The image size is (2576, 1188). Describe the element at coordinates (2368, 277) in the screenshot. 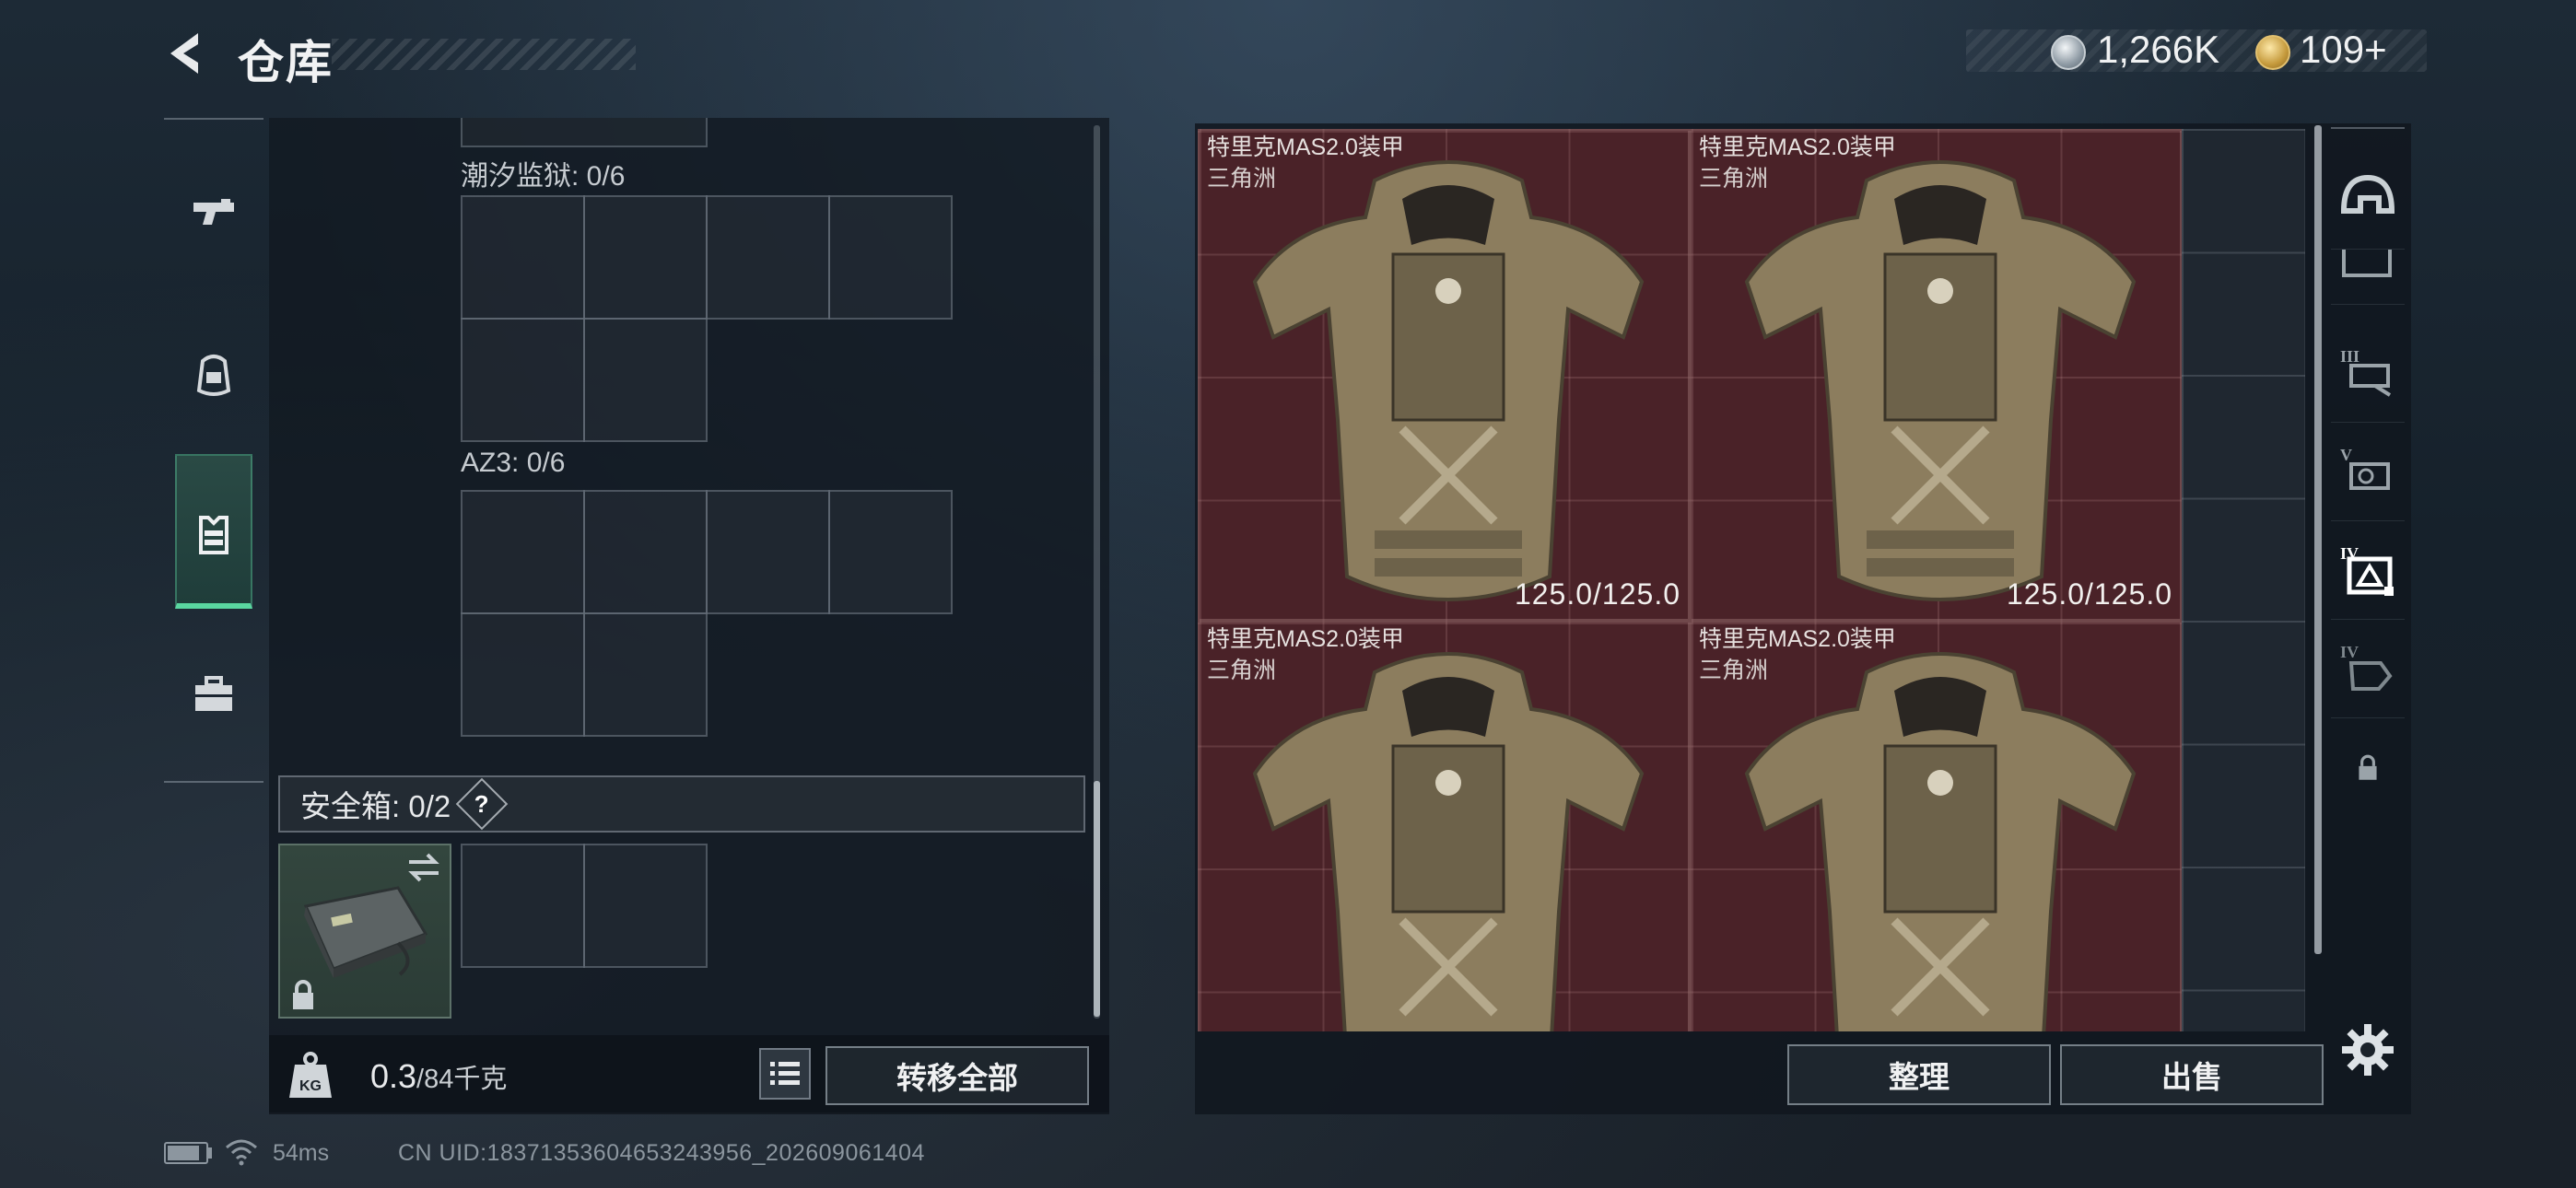

I see `cat-item-partial` at that location.